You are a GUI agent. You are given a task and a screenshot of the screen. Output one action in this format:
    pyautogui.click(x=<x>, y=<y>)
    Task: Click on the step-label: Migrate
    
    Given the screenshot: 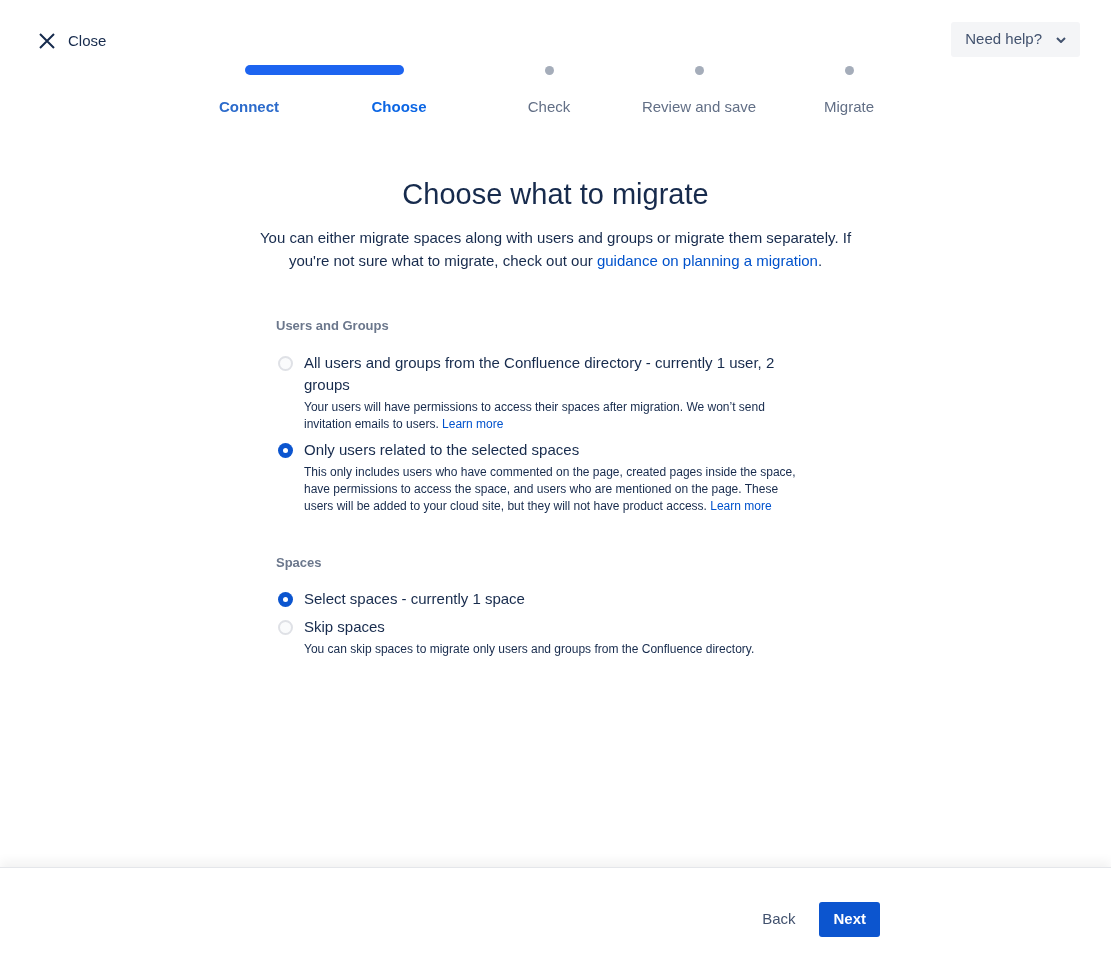 What is the action you would take?
    pyautogui.click(x=849, y=107)
    